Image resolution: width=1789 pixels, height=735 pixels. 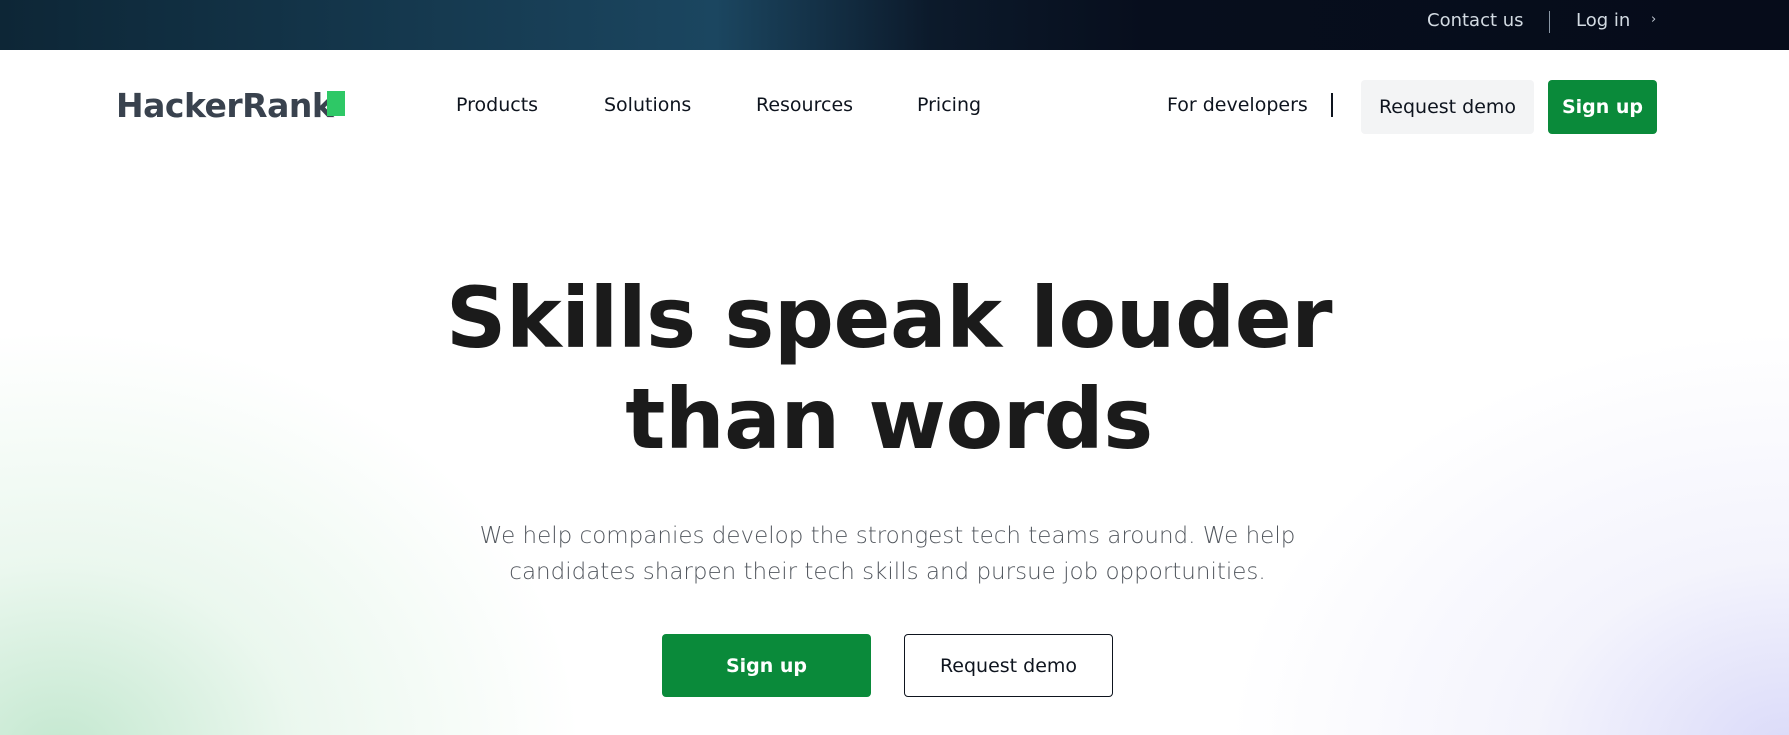 I want to click on hero-signup-button: Sign up, so click(x=766, y=665).